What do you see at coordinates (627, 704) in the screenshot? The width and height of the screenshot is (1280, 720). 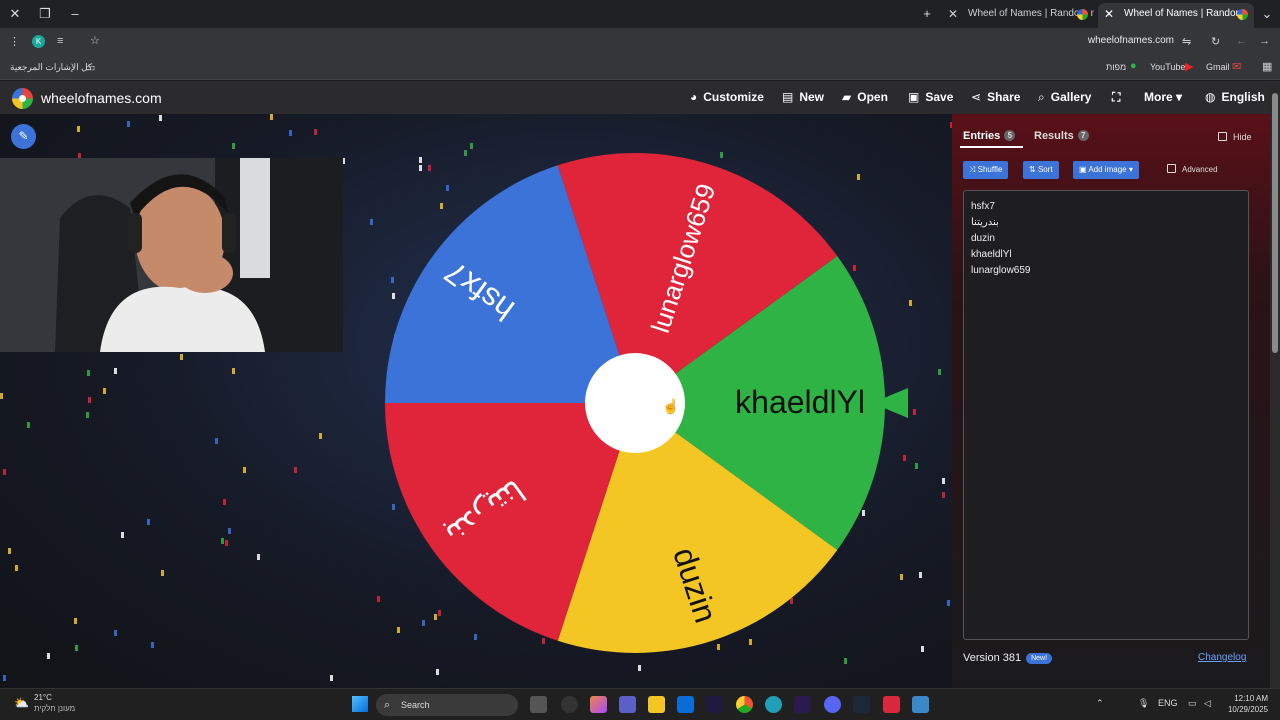 I see `teams-icon` at bounding box center [627, 704].